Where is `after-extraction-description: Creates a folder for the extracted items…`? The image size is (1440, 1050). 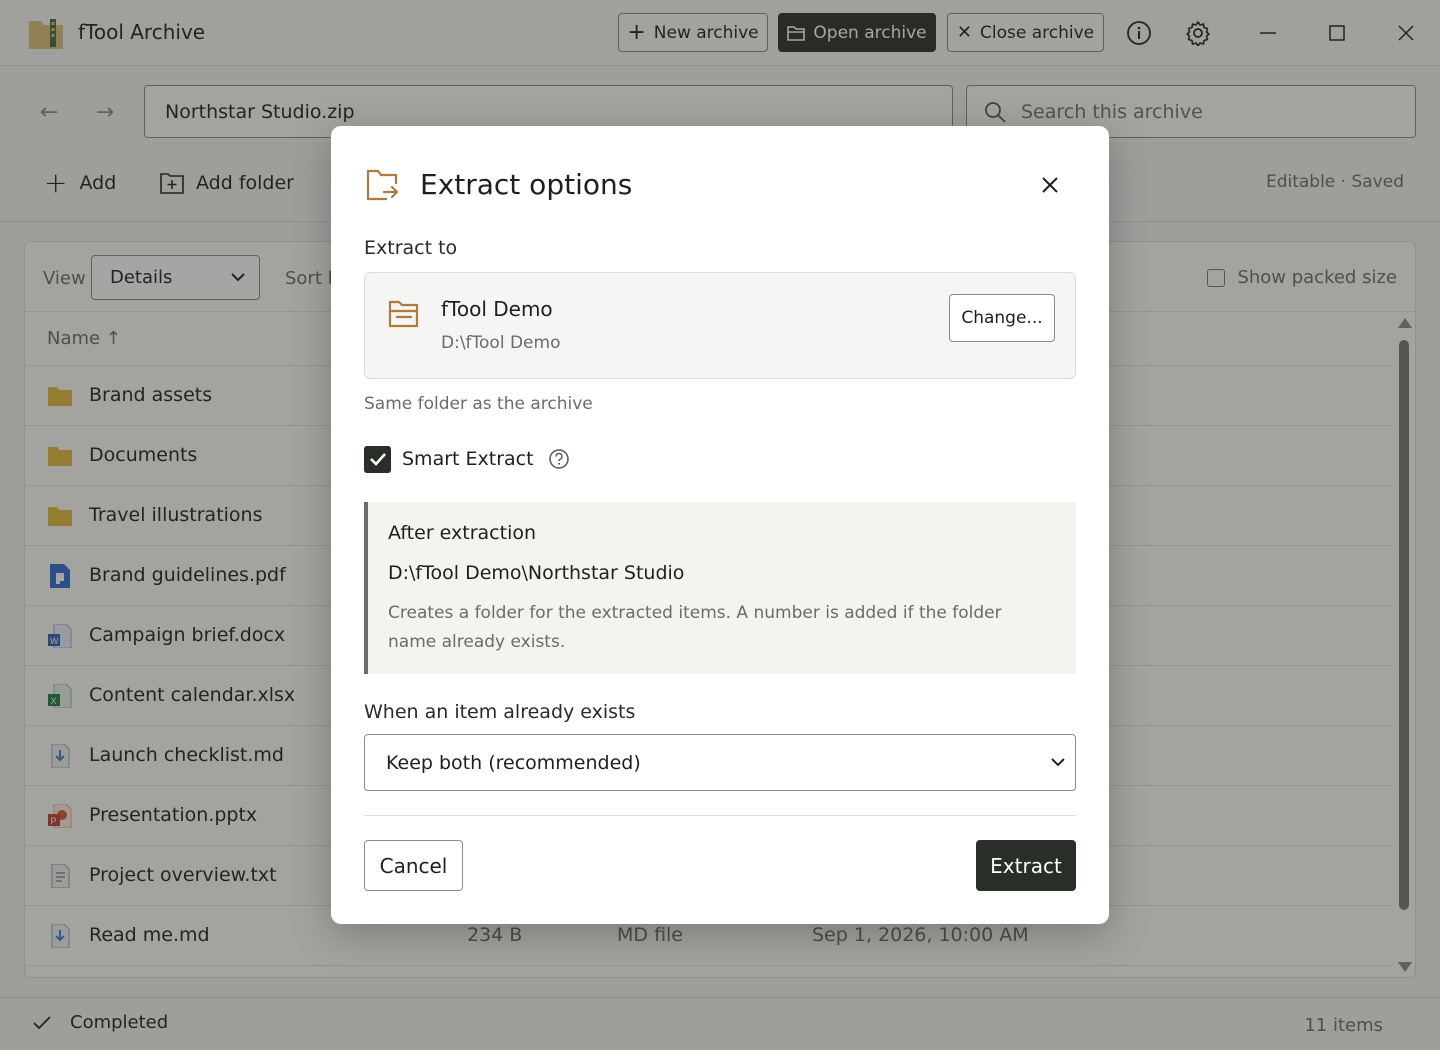 after-extraction-description: Creates a folder for the extracted items… is located at coordinates (695, 627).